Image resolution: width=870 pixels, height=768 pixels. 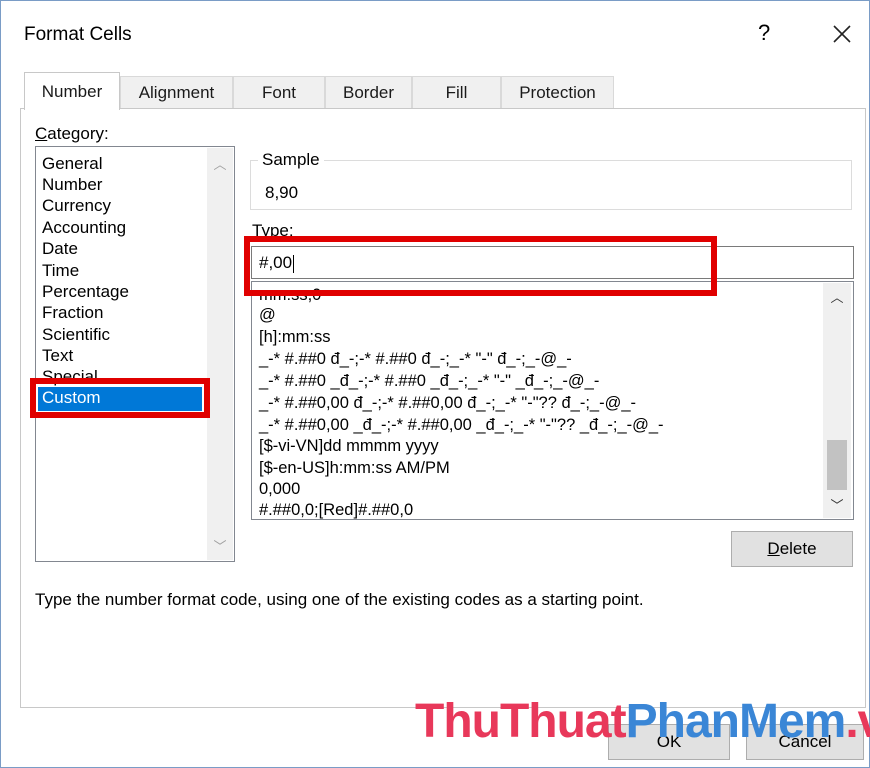 I want to click on close-button, so click(x=842, y=33).